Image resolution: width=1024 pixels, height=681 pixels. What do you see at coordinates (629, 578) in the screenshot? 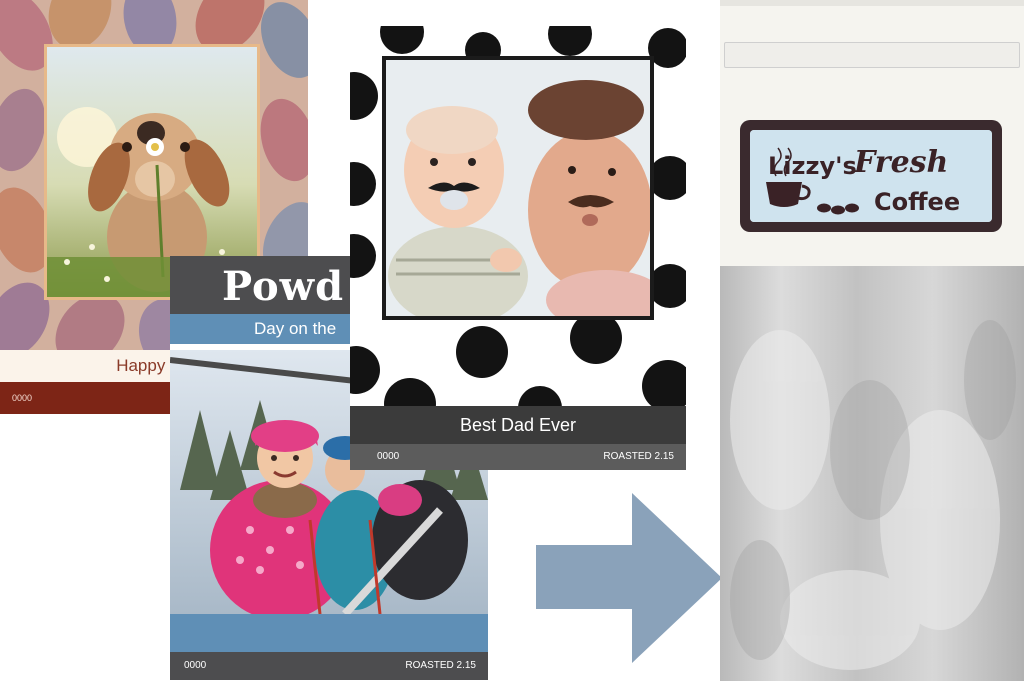
I see `right-arrow-icon` at bounding box center [629, 578].